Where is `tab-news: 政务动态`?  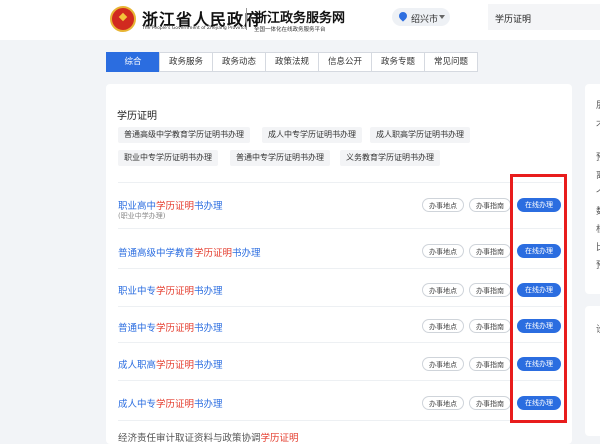 tab-news: 政务动态 is located at coordinates (239, 62).